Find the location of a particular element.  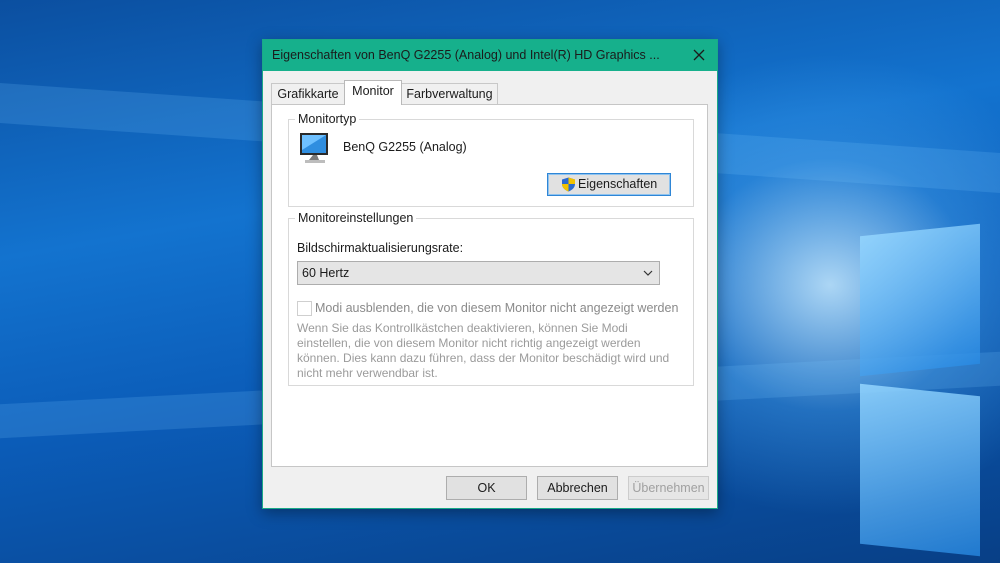

chevron-down-icon is located at coordinates (648, 273).